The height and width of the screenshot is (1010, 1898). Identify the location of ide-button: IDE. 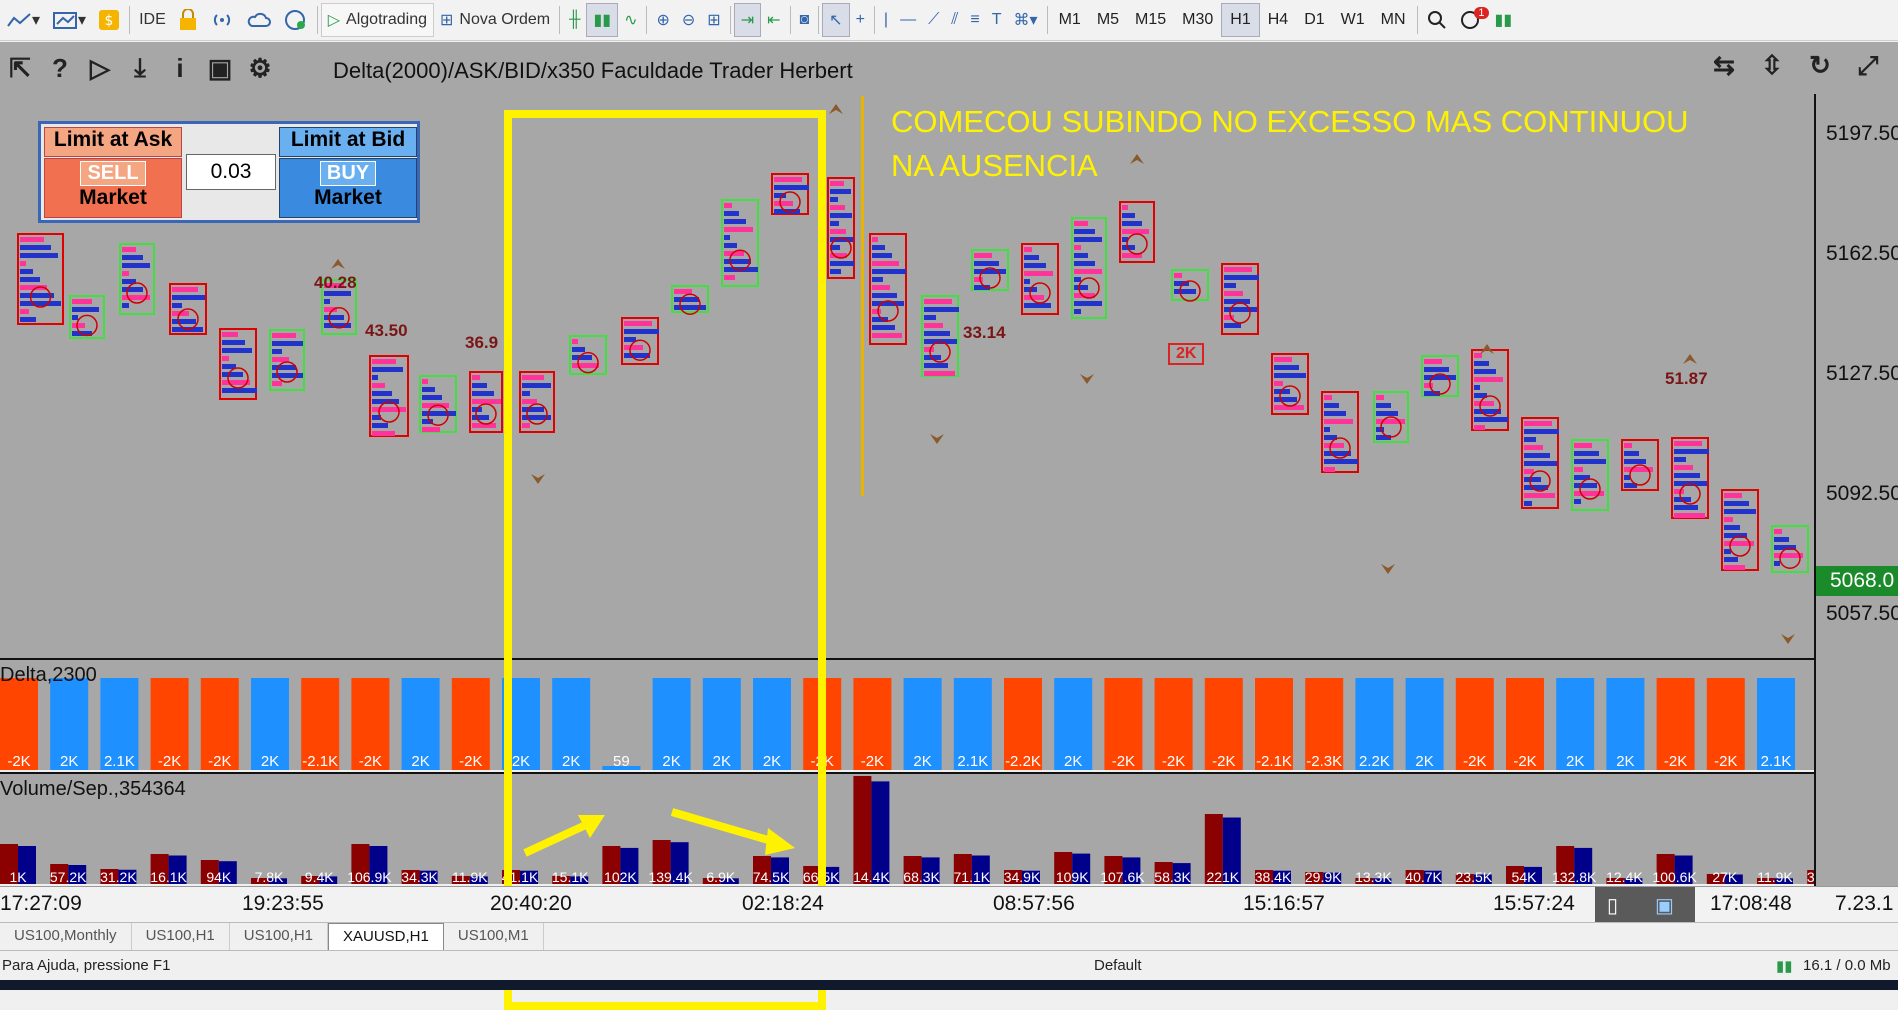
(152, 20).